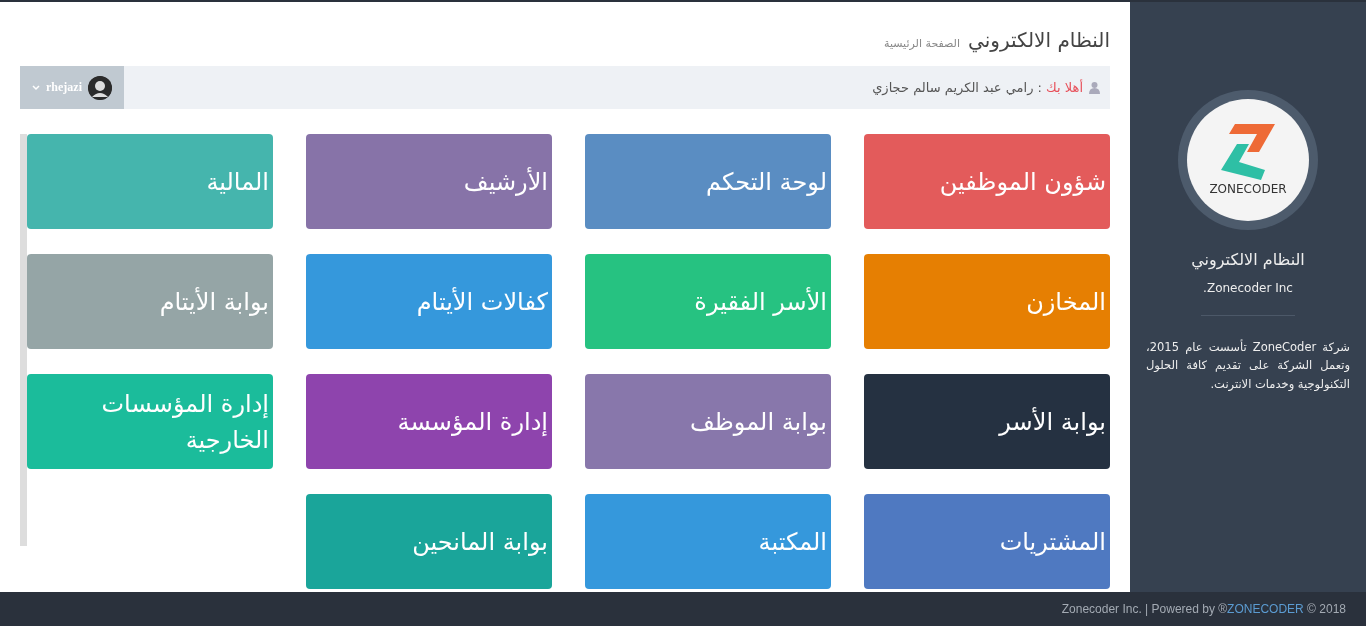 The width and height of the screenshot is (1366, 626). I want to click on module-tile: كفالات الأيتام, so click(429, 301).